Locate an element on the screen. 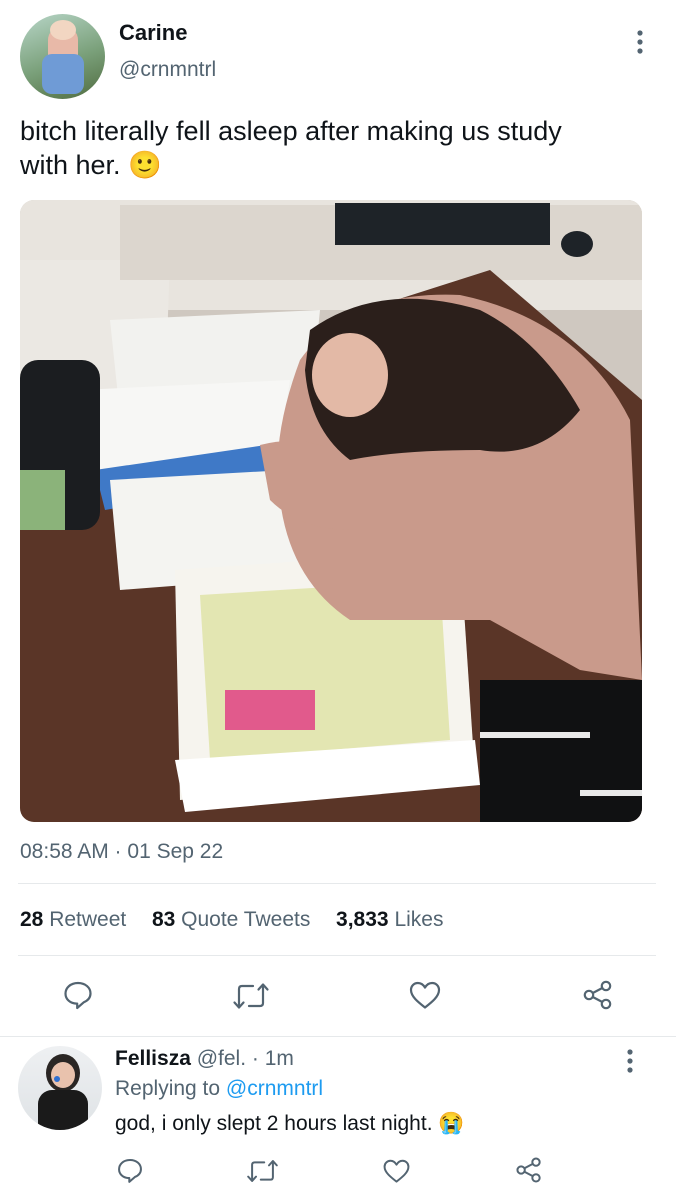 The height and width of the screenshot is (1200, 676). reply-share-icon is located at coordinates (529, 1170).